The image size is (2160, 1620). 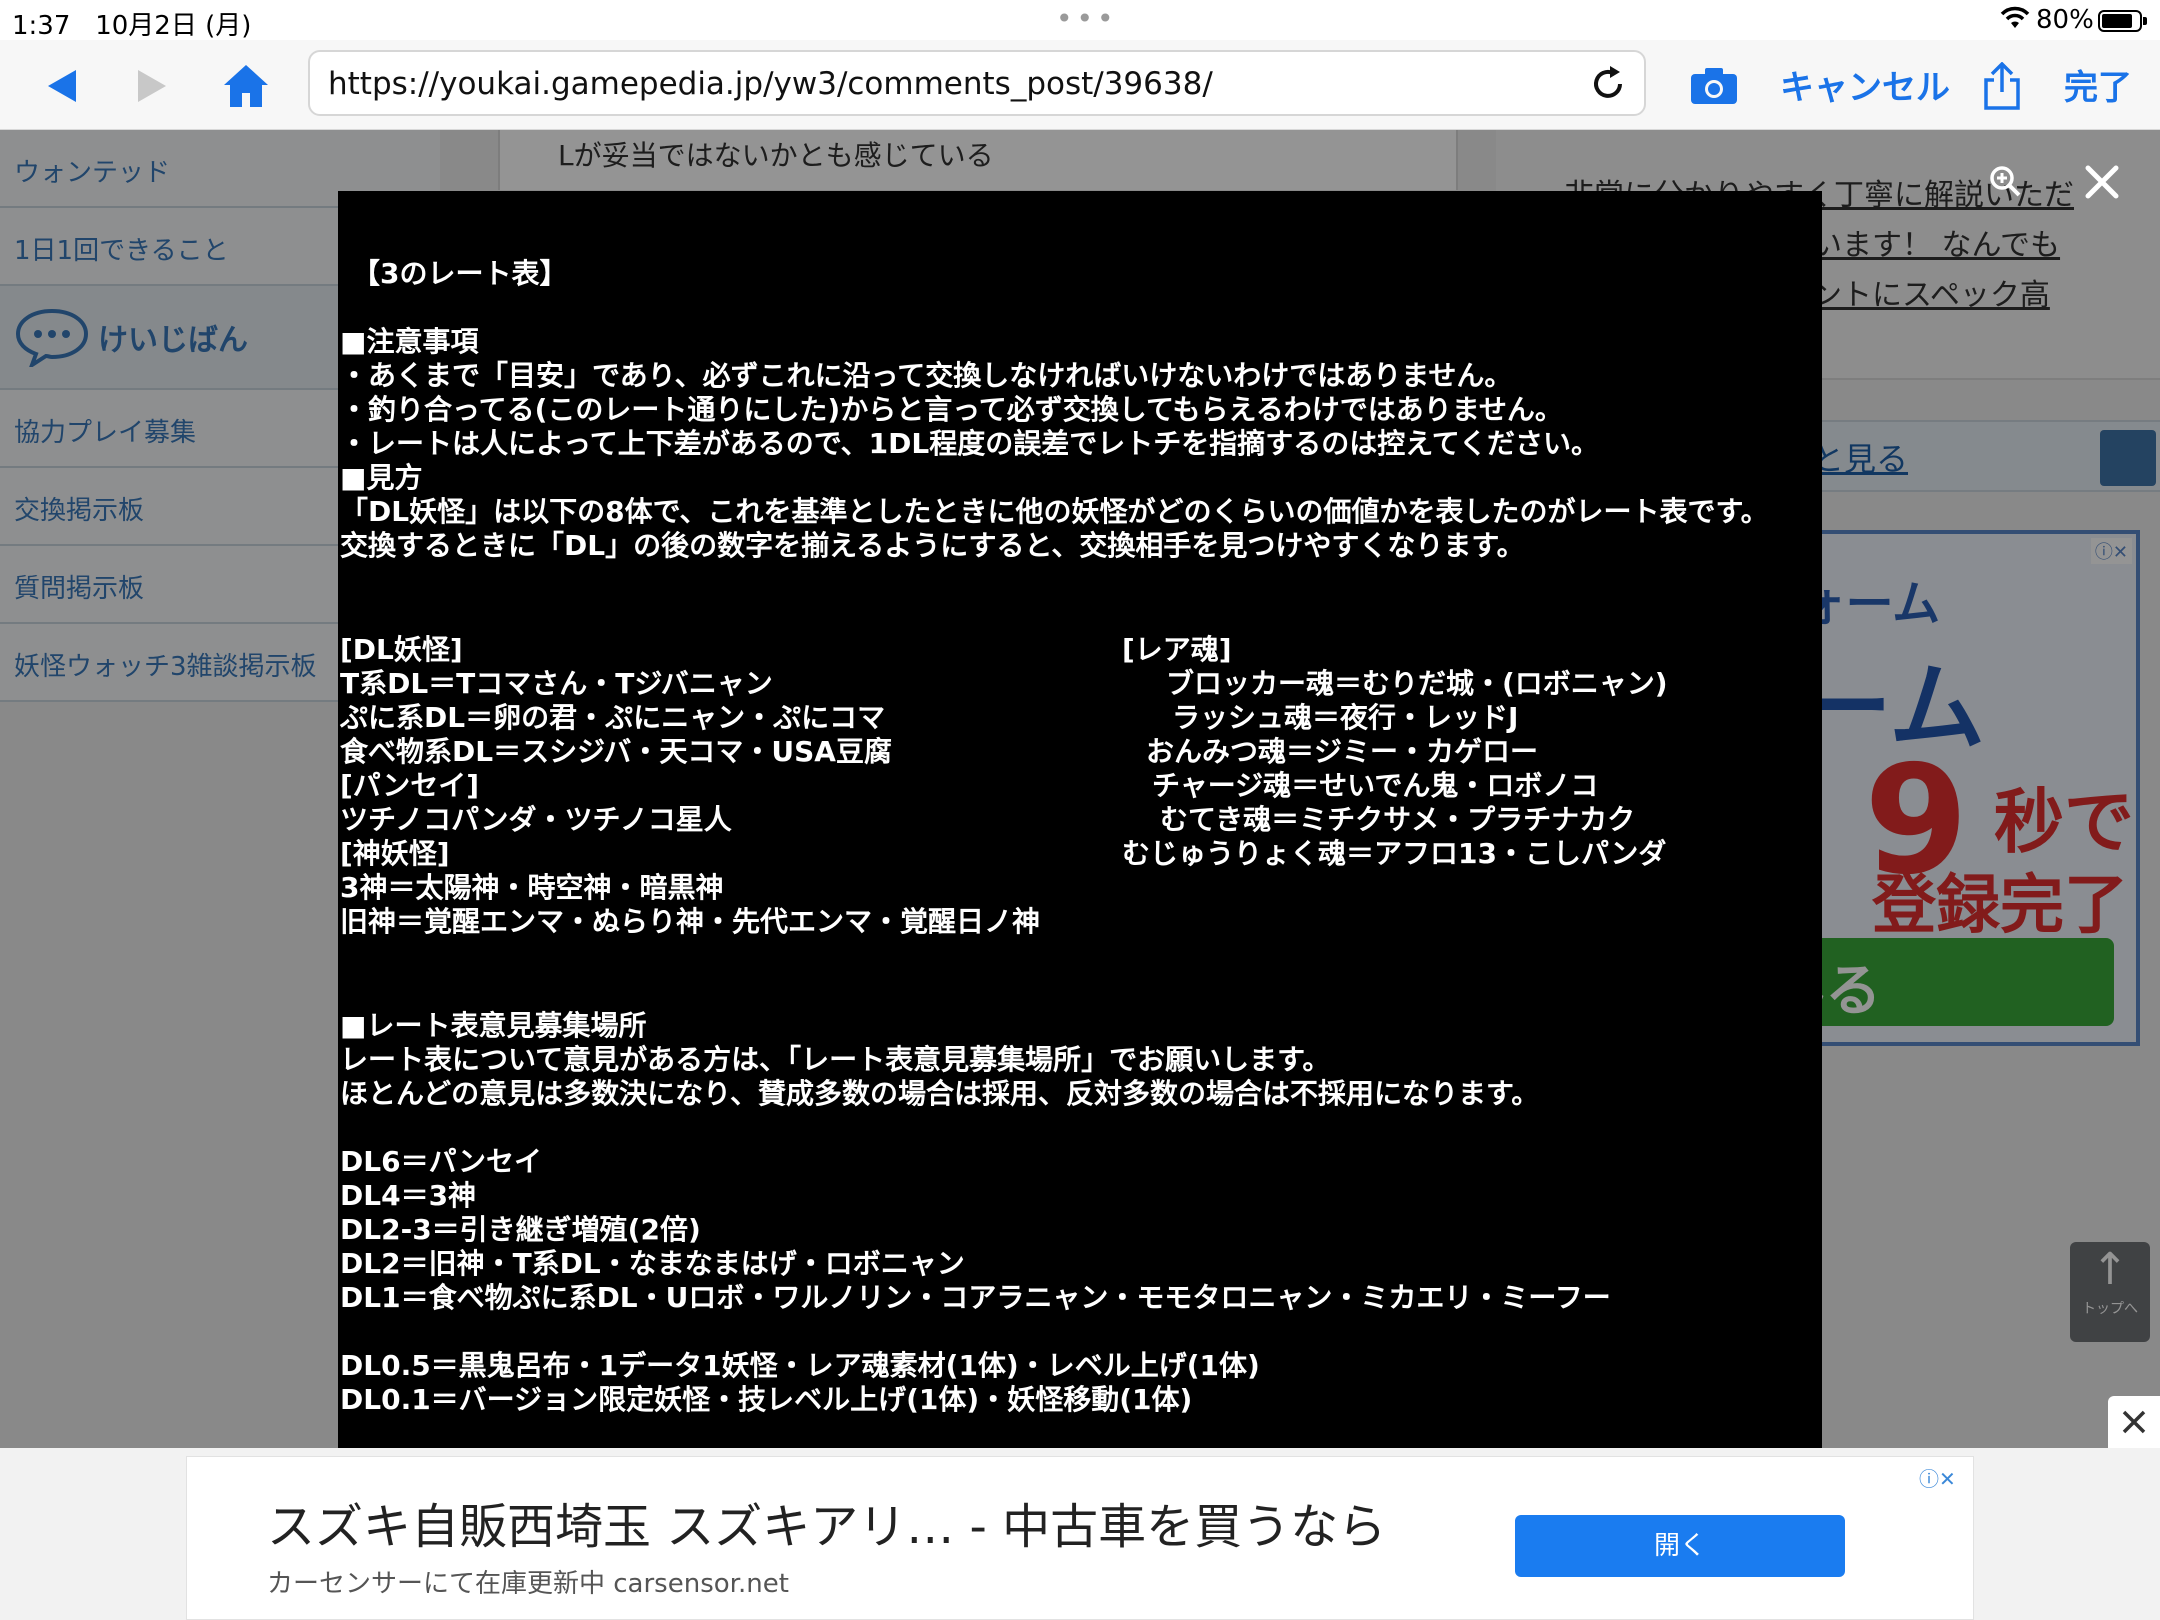 What do you see at coordinates (613, 717) in the screenshot?
I see `dl-list-item: ぷに系DL＝卵の君・ぷにニャン・ぷにコマ` at bounding box center [613, 717].